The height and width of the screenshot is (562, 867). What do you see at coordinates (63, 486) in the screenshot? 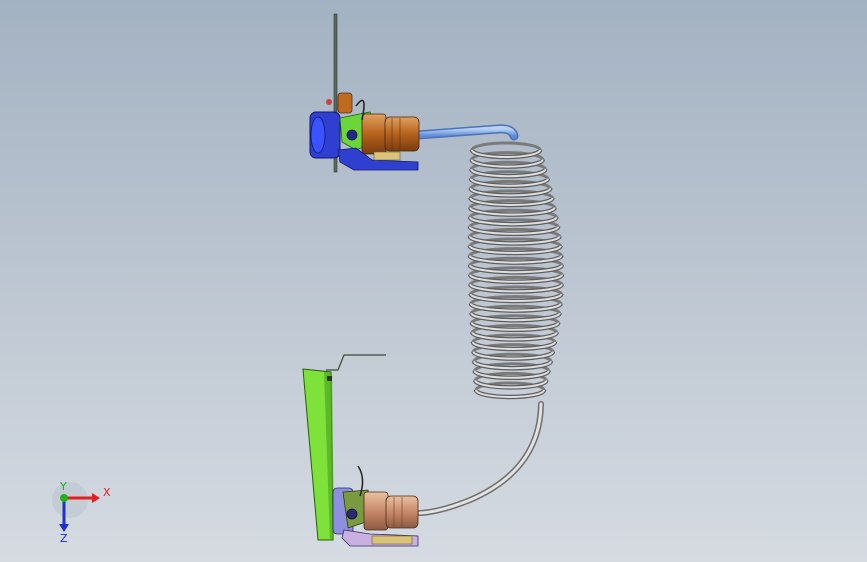
I see `y-axis-label: Y` at bounding box center [63, 486].